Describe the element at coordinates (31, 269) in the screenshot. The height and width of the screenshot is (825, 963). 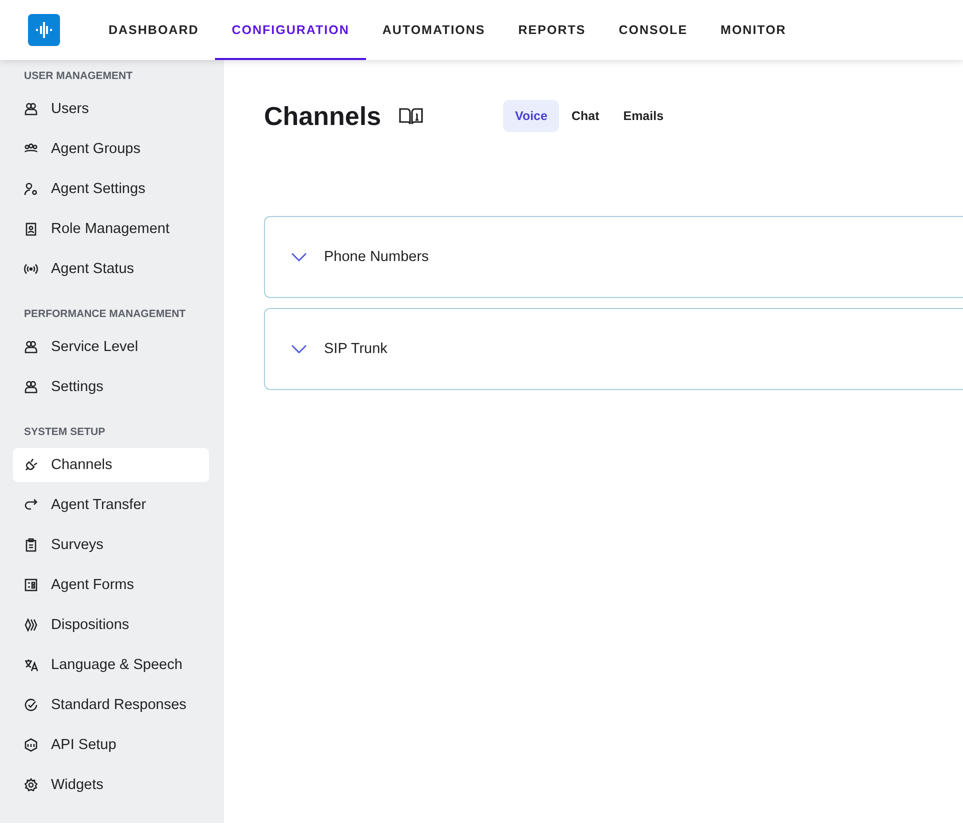
I see `signal-icon` at that location.